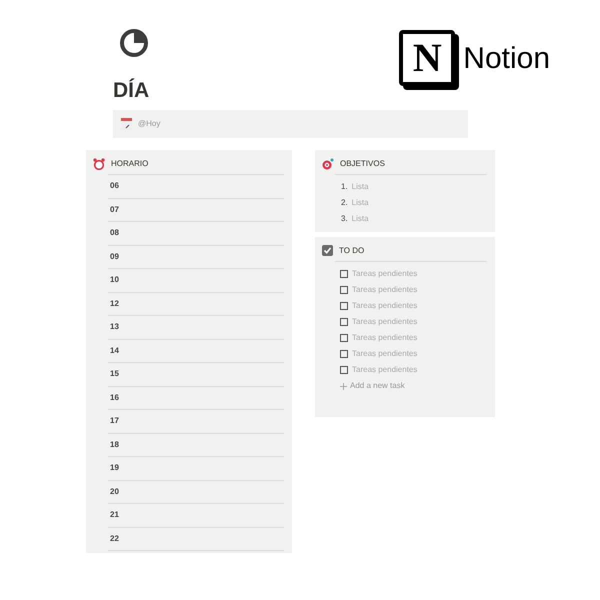 This screenshot has width=600, height=600. What do you see at coordinates (129, 164) in the screenshot?
I see `schedule-title: HORARIO` at bounding box center [129, 164].